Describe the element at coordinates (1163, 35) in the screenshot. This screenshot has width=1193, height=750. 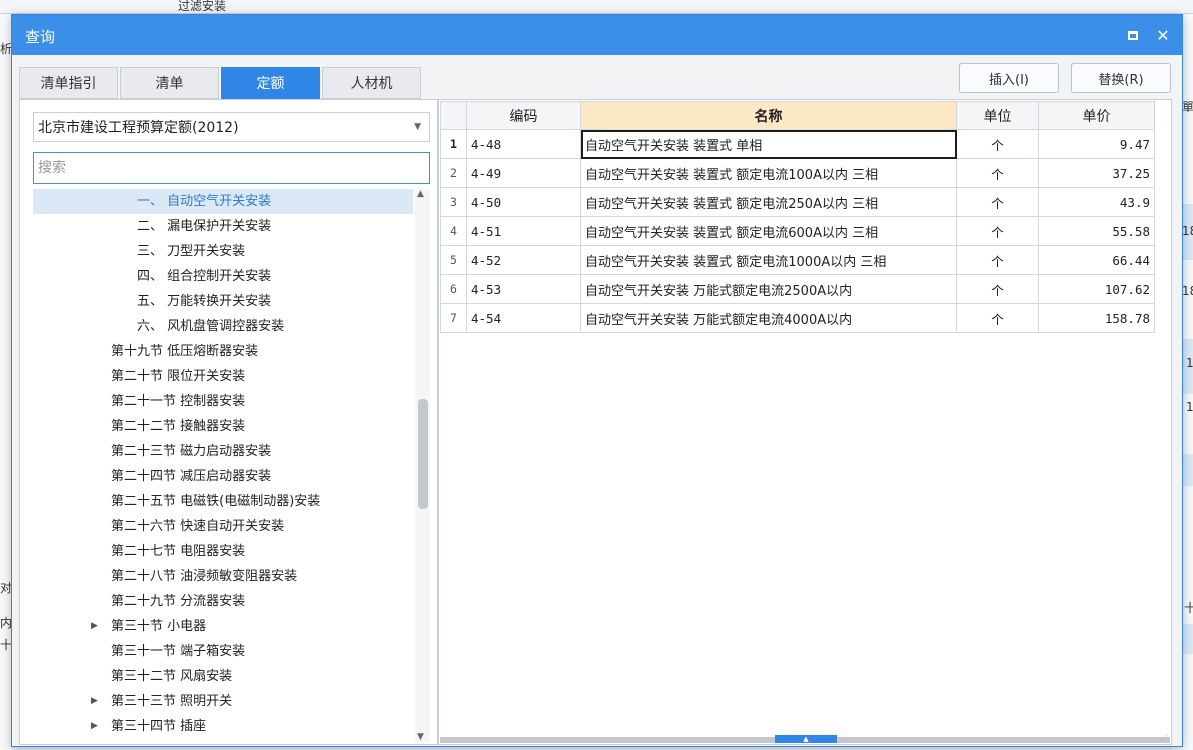
I see `close-button: ✕` at that location.